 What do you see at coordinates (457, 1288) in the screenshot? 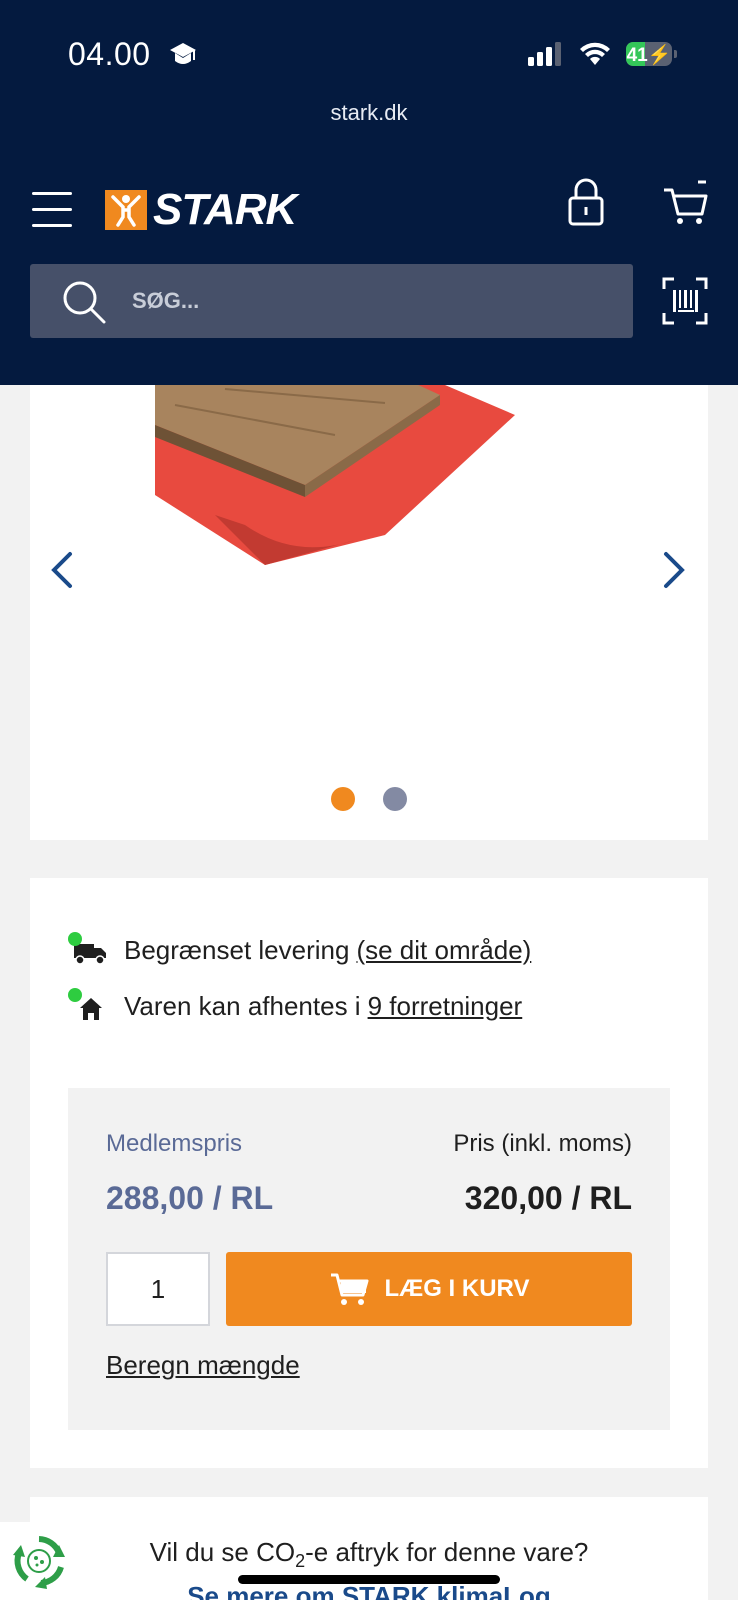
I see `add-to-cart-label: LÆG I KURV` at bounding box center [457, 1288].